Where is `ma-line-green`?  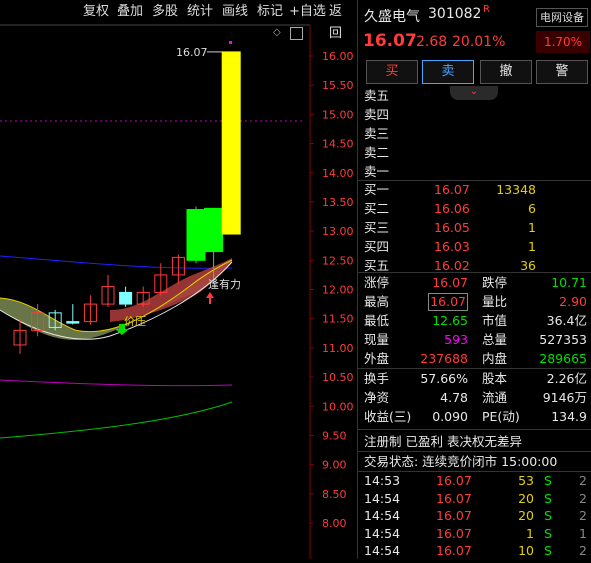 ma-line-green is located at coordinates (116, 420).